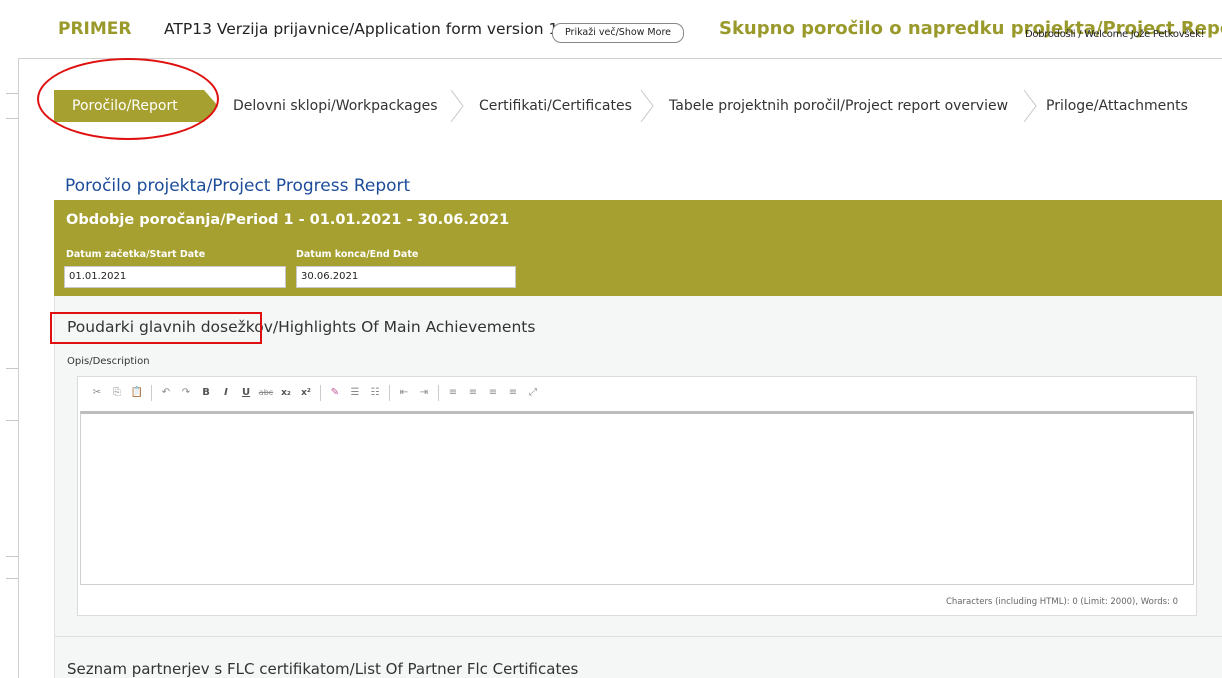 The width and height of the screenshot is (1222, 678). I want to click on end-date-label: Datum konca/End Date, so click(357, 254).